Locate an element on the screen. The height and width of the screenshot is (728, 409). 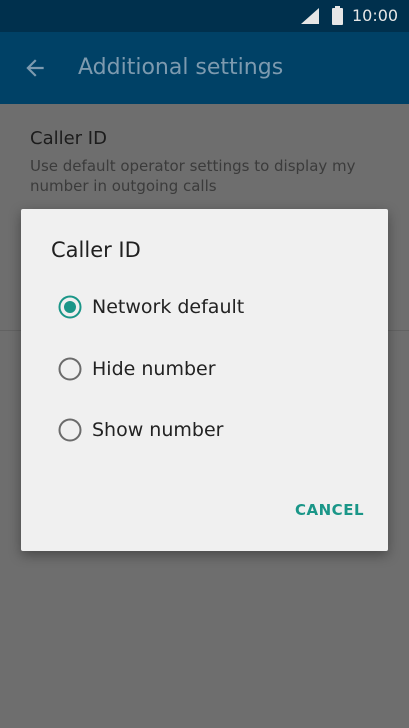
option-network-default: Network default is located at coordinates (207, 307).